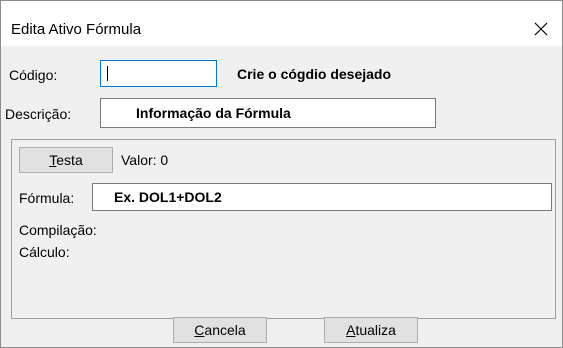 The width and height of the screenshot is (563, 348). I want to click on cancela-label: ancela, so click(225, 330).